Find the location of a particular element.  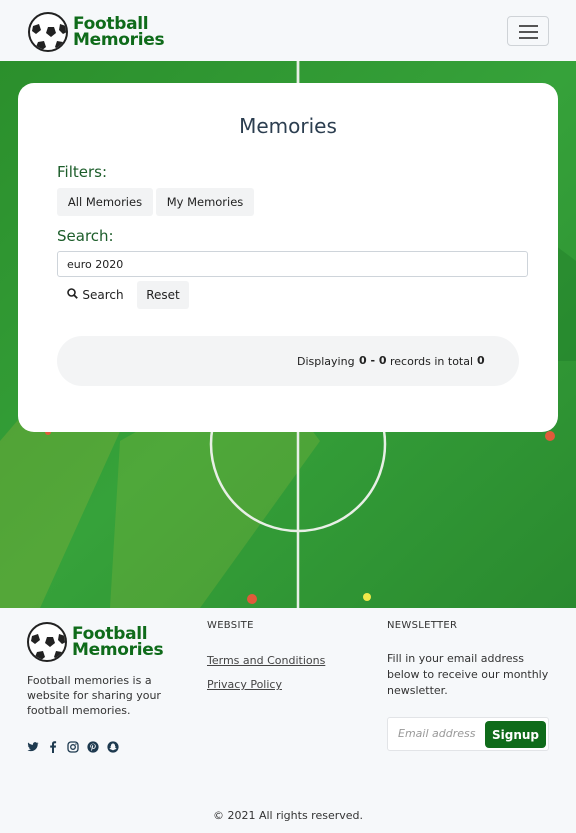

search-label: Search: is located at coordinates (85, 236).